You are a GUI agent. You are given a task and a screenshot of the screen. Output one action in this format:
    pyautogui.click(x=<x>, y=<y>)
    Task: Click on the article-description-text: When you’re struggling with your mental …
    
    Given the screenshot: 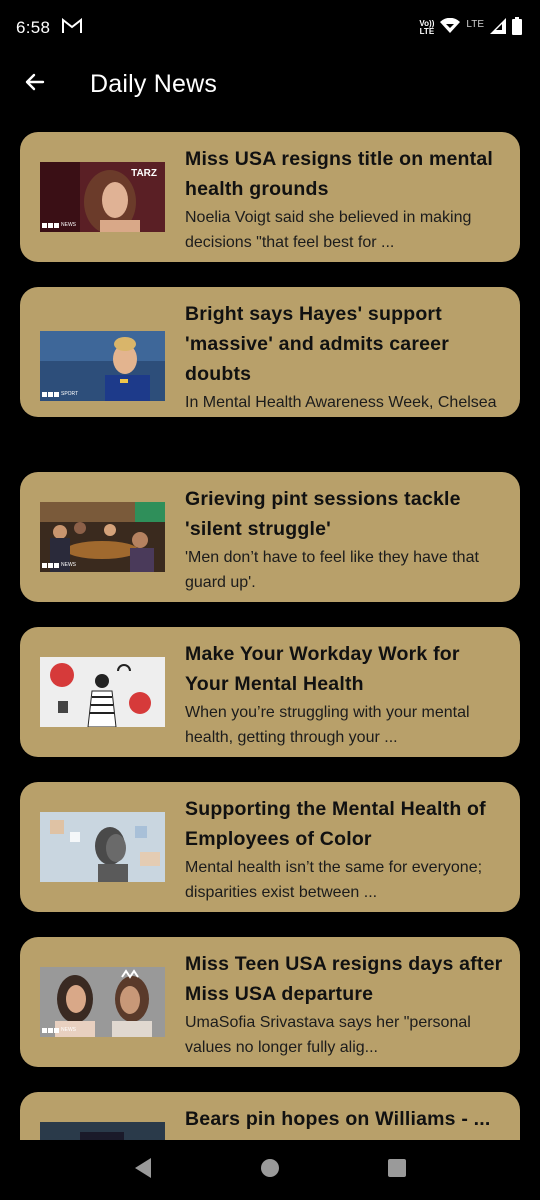 What is the action you would take?
    pyautogui.click(x=327, y=725)
    